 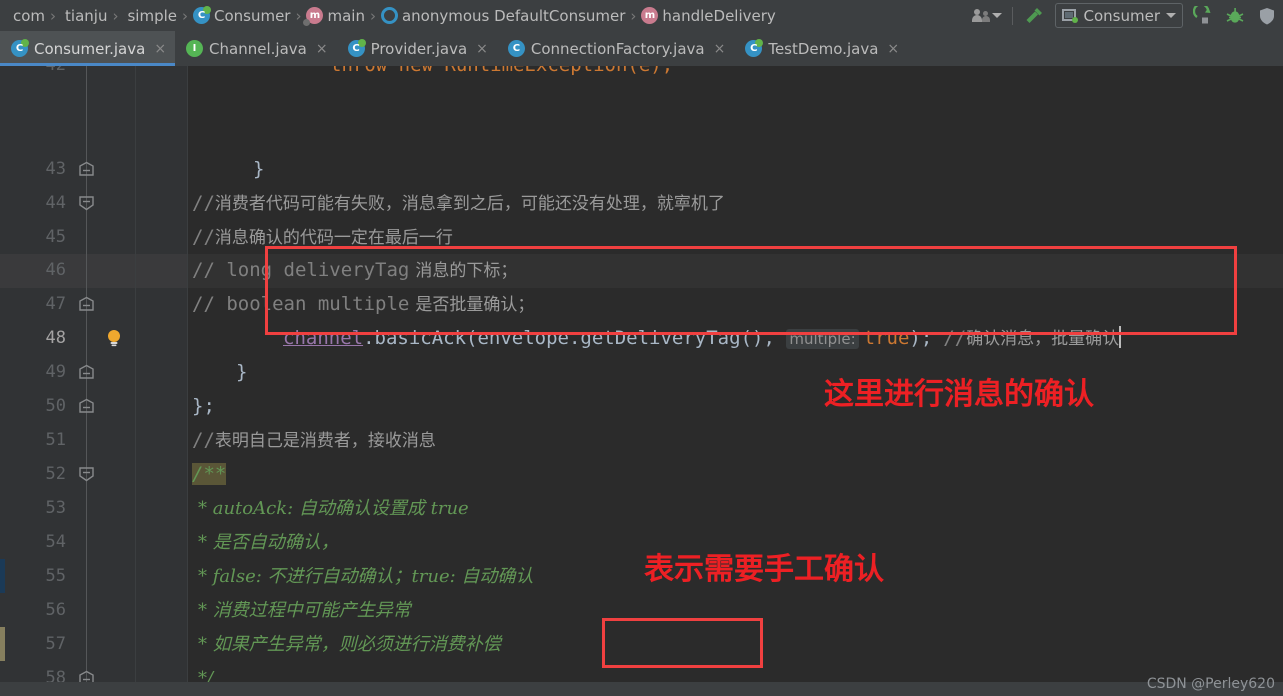 I want to click on code-comment-text: 是否批量确认；, so click(x=475, y=305).